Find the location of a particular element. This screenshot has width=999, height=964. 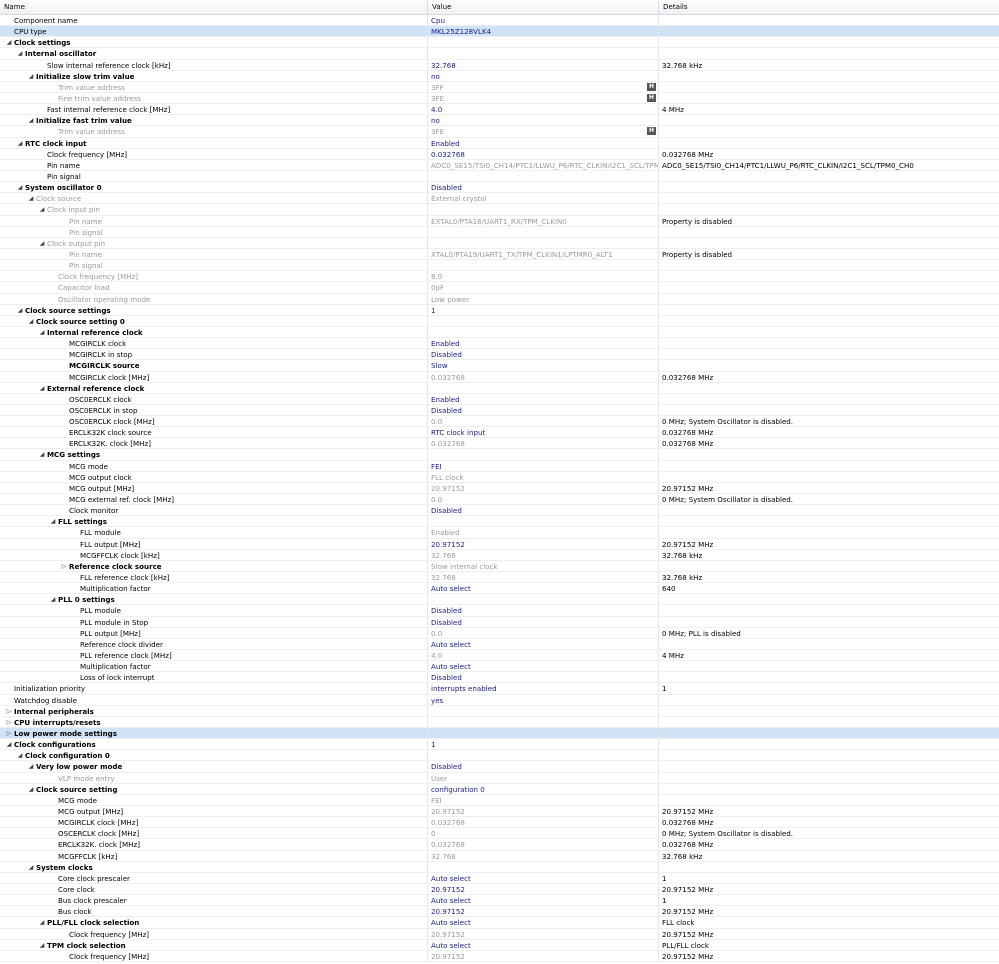

property-value-cell: 1 is located at coordinates (543, 309).